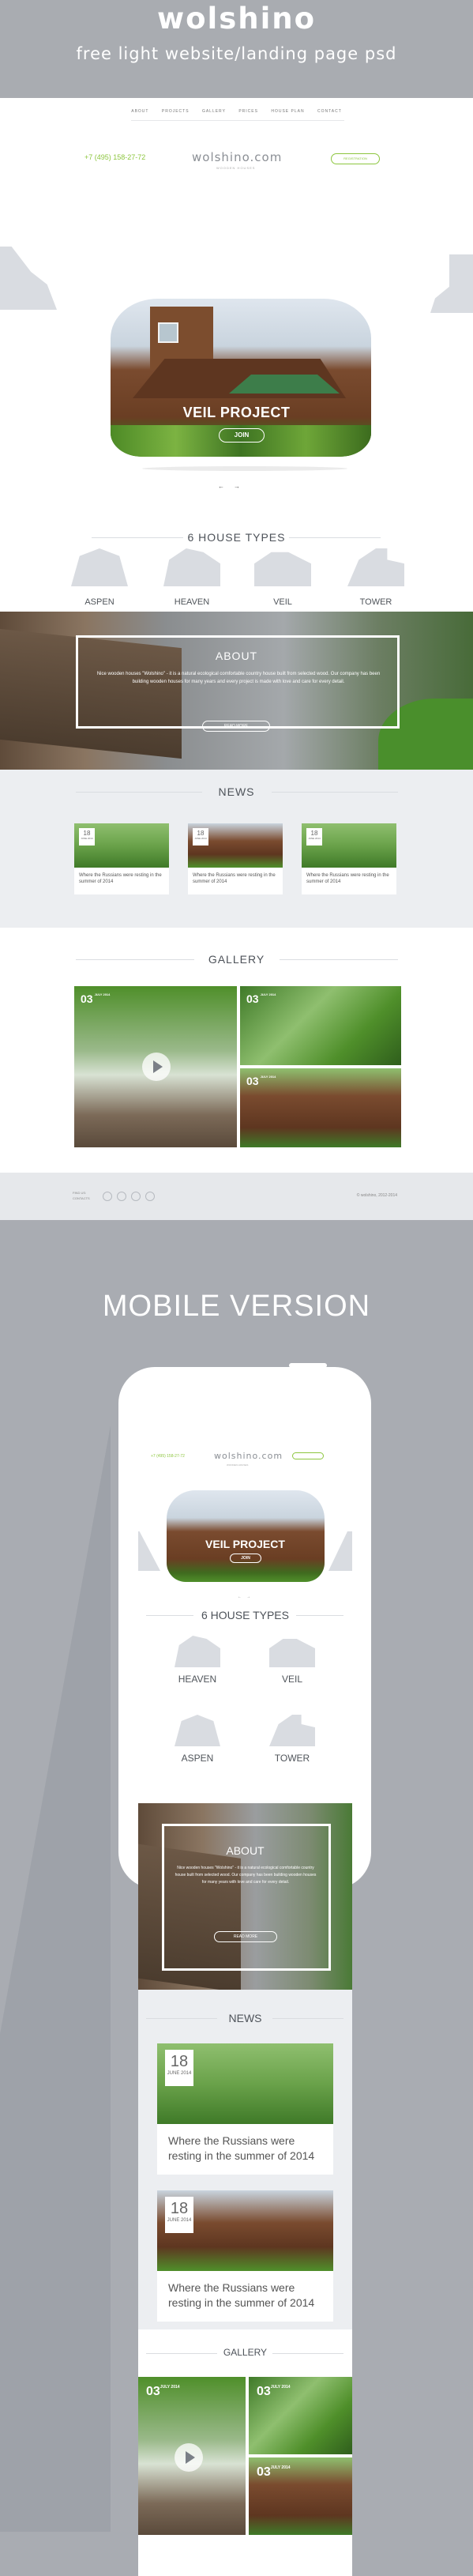 The image size is (473, 2576). I want to click on house-types-title: 6 HOUSE TYPES, so click(236, 537).